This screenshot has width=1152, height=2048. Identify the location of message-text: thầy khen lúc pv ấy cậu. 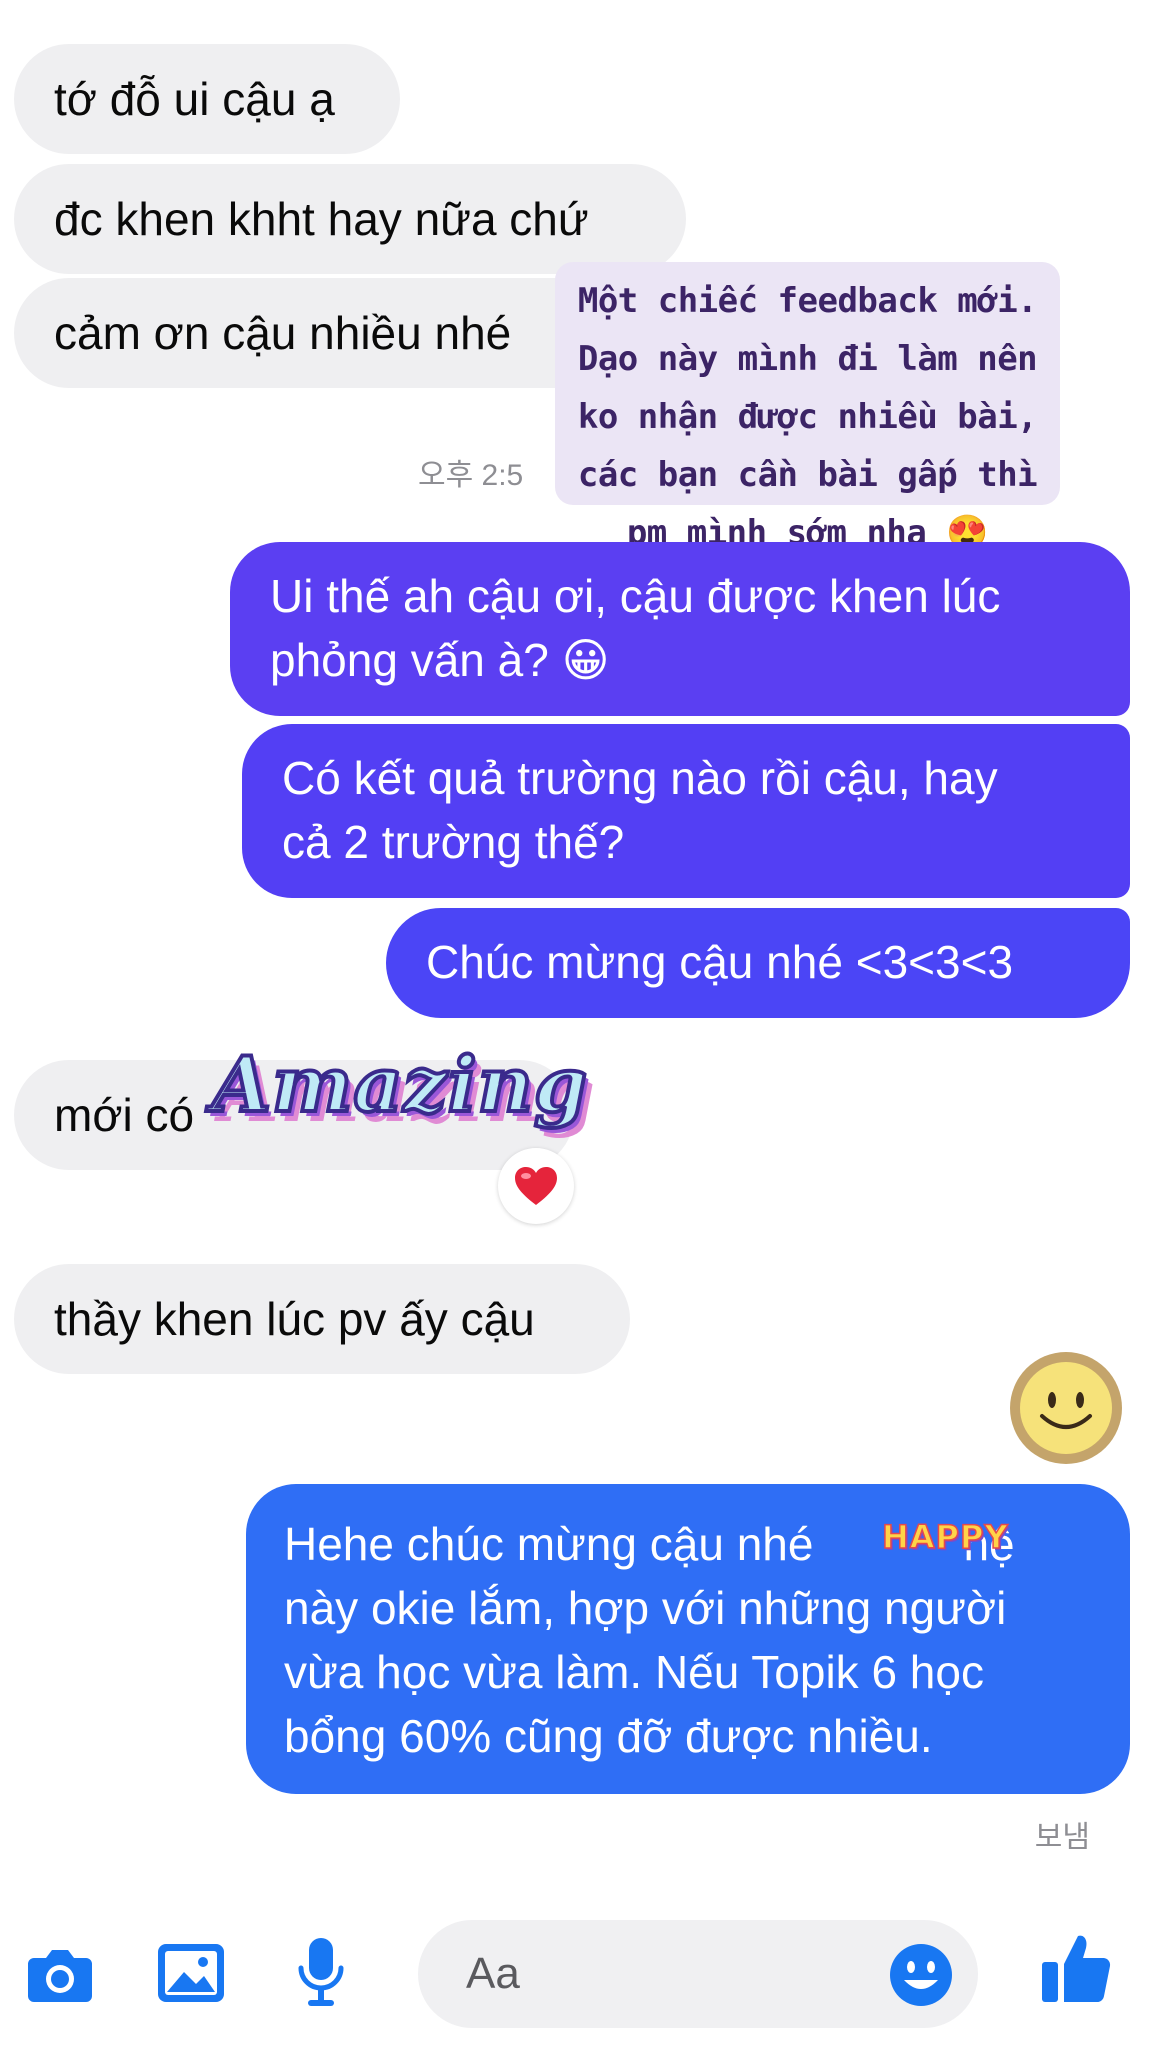
(294, 1319).